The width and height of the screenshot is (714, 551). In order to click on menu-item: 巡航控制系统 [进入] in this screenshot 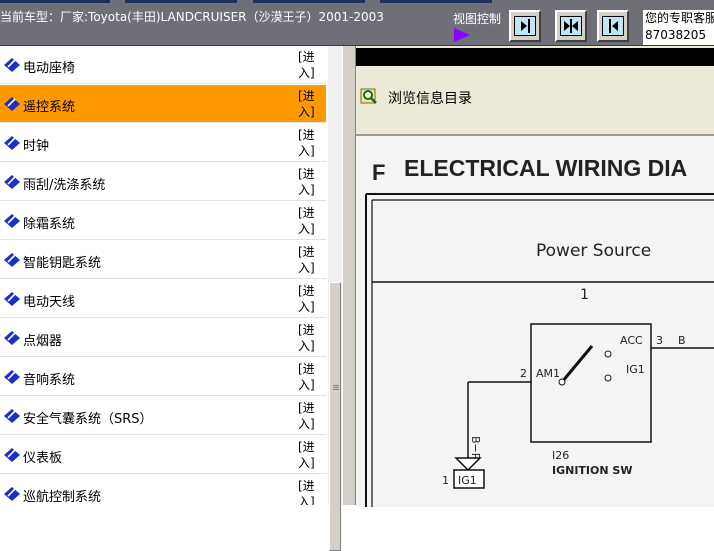, I will do `click(163, 490)`.